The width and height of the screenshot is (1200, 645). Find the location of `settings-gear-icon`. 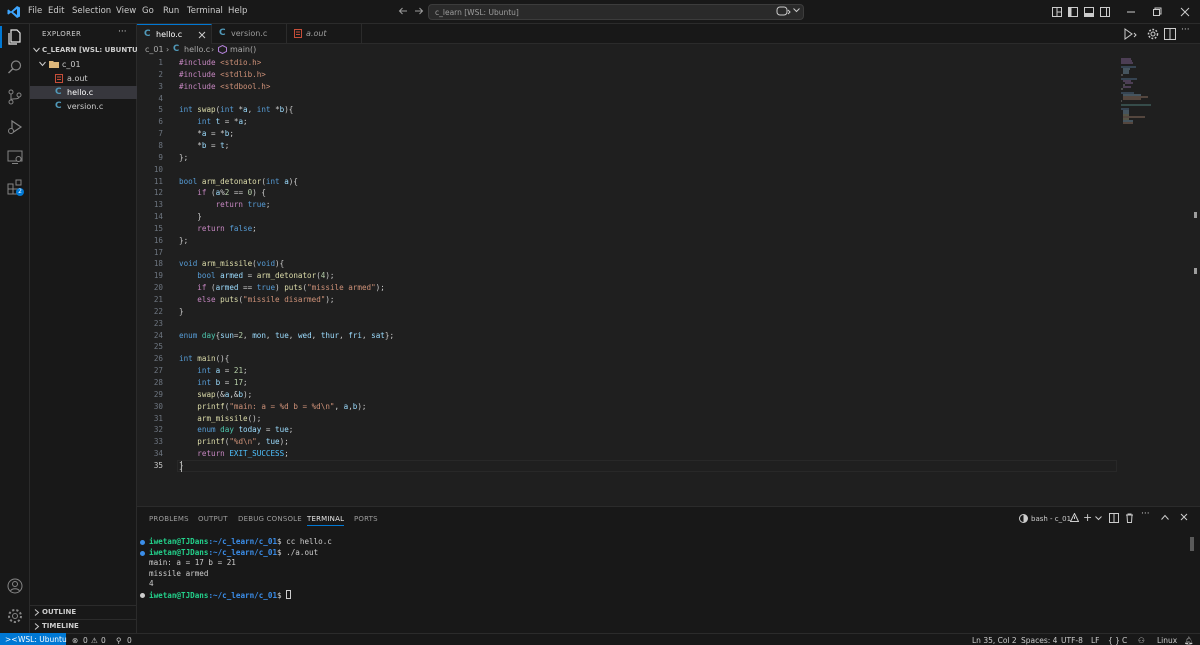

settings-gear-icon is located at coordinates (1153, 34).